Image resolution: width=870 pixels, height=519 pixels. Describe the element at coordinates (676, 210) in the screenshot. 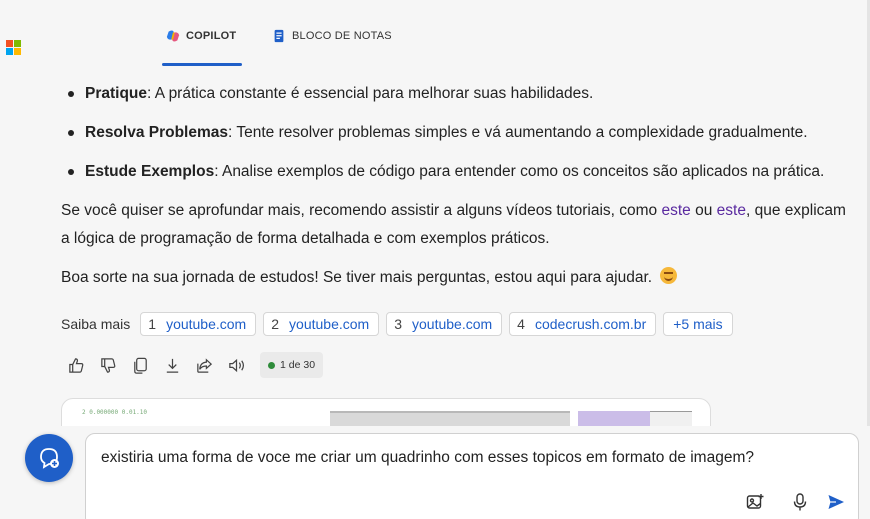

I see `video-link-1: este` at that location.